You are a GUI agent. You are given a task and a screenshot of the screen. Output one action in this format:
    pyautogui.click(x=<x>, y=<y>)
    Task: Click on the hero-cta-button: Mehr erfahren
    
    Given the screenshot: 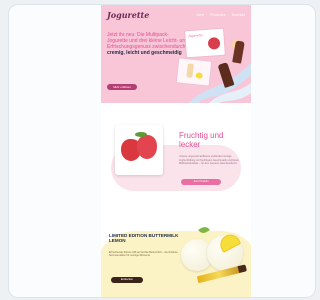 What is the action you would take?
    pyautogui.click(x=122, y=87)
    